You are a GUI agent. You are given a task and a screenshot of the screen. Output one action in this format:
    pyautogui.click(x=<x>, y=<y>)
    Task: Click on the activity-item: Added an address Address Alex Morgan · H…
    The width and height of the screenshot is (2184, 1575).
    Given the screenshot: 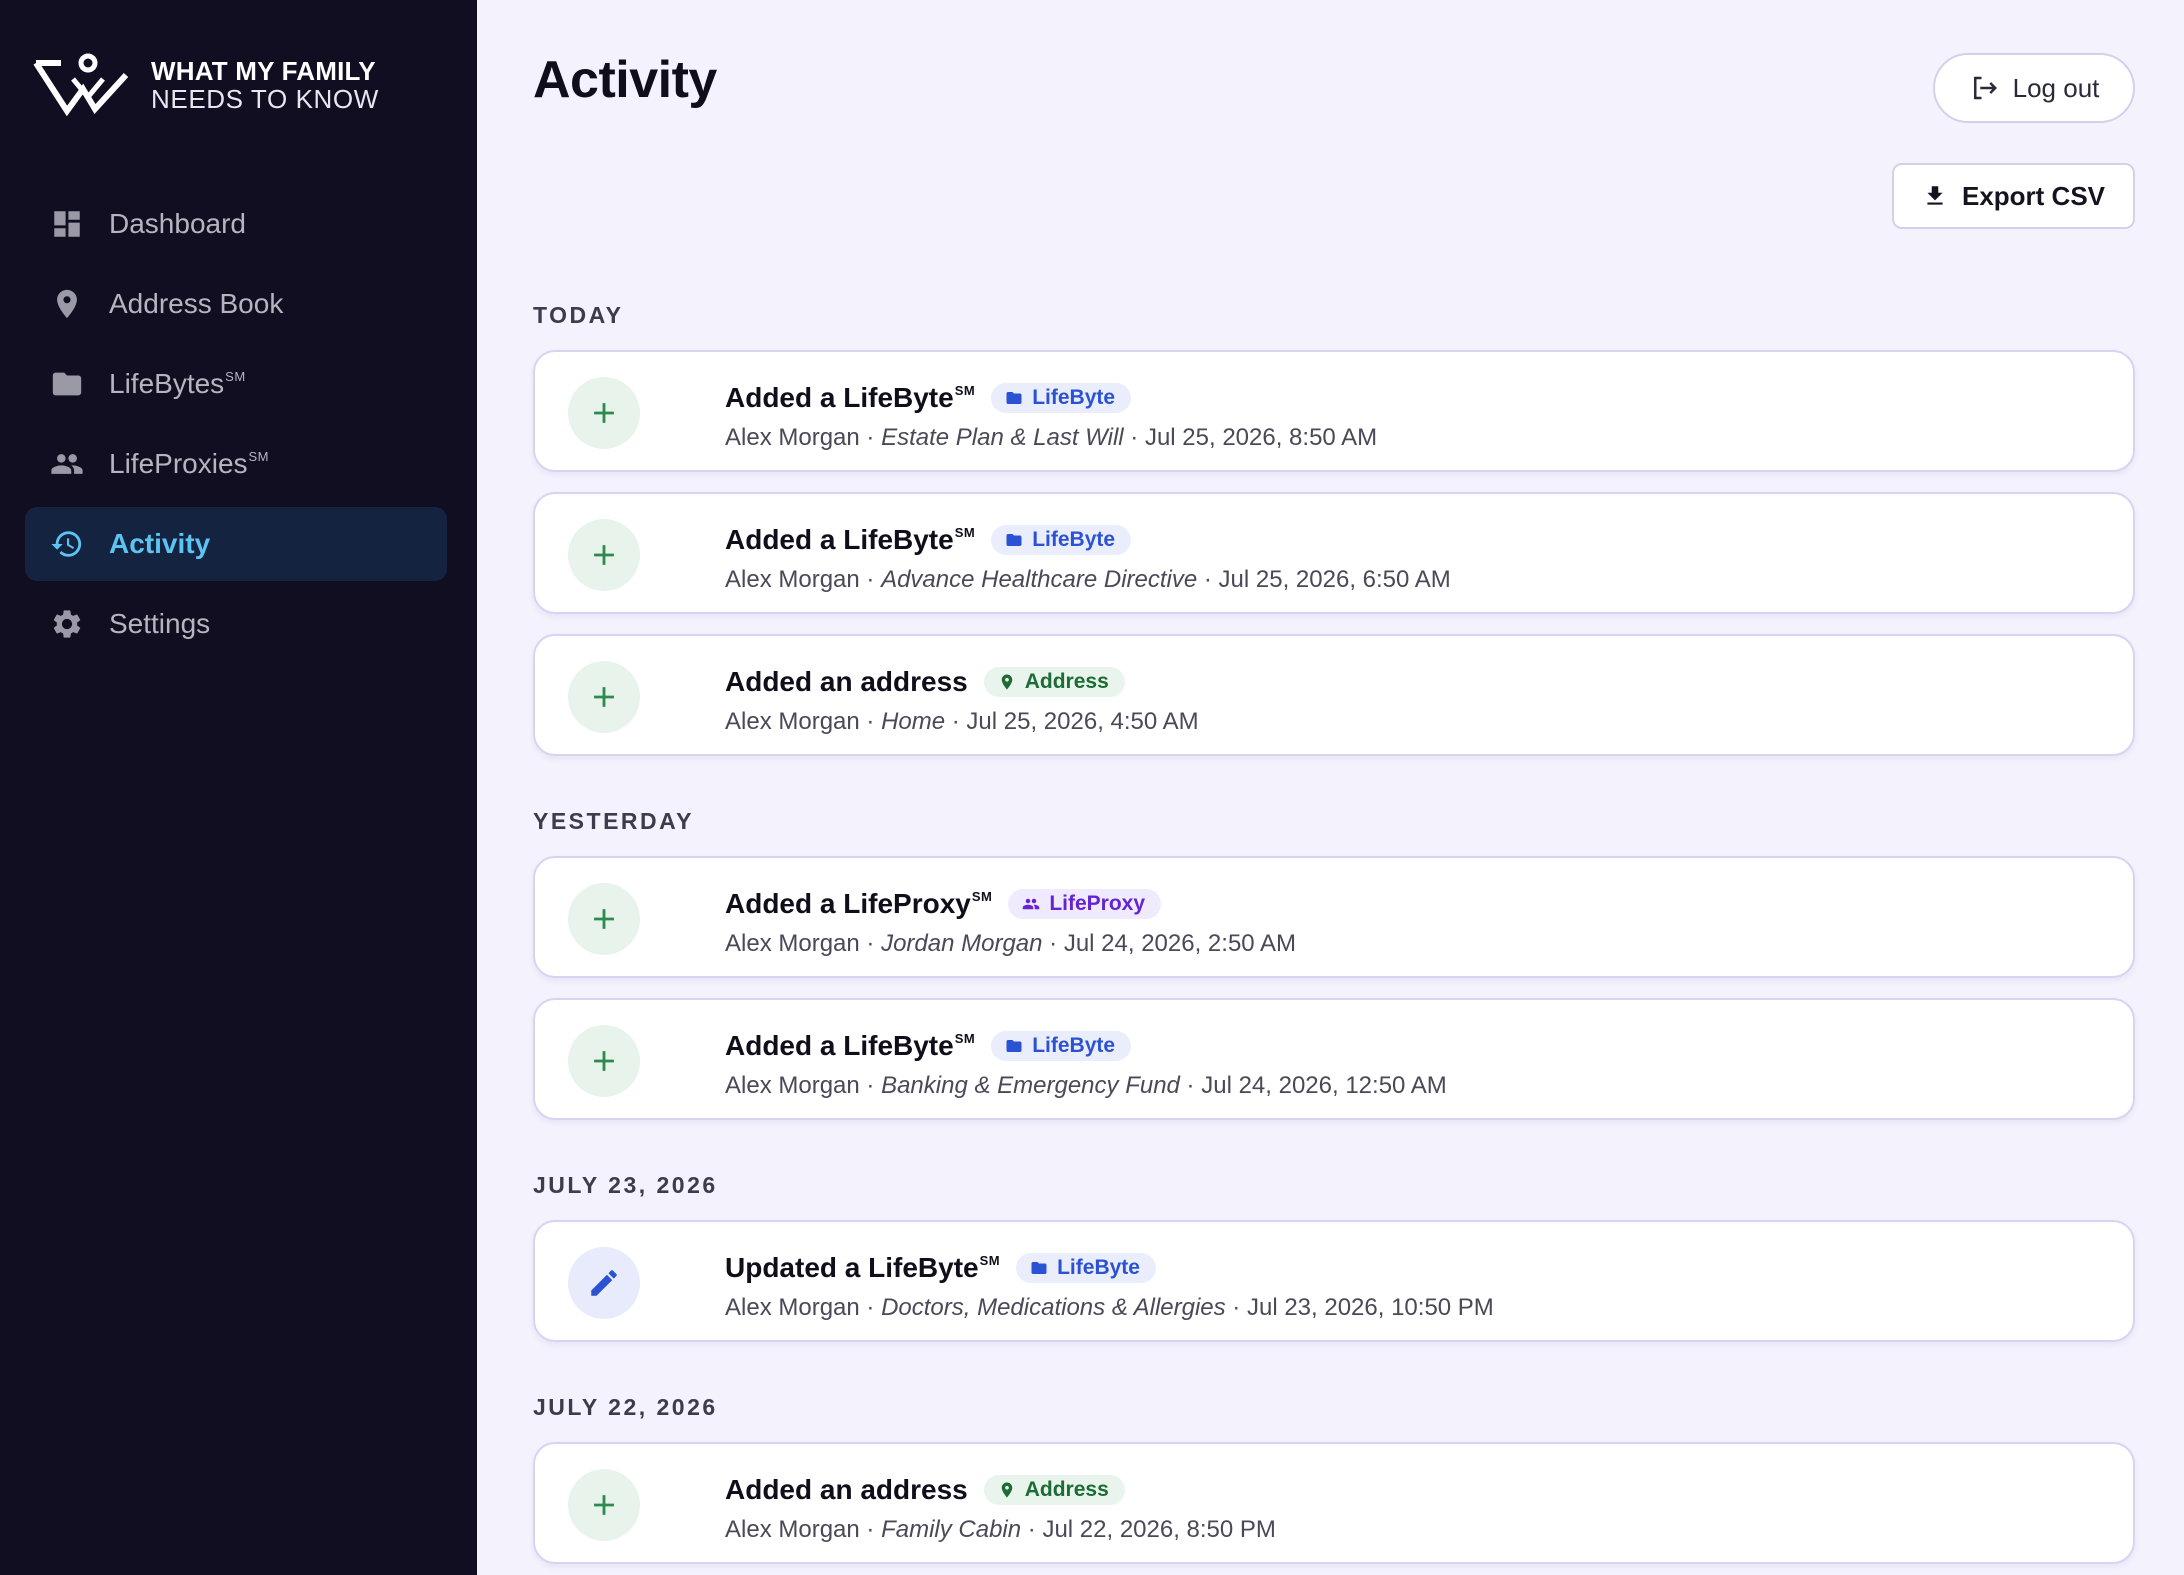 What is the action you would take?
    pyautogui.click(x=1334, y=695)
    